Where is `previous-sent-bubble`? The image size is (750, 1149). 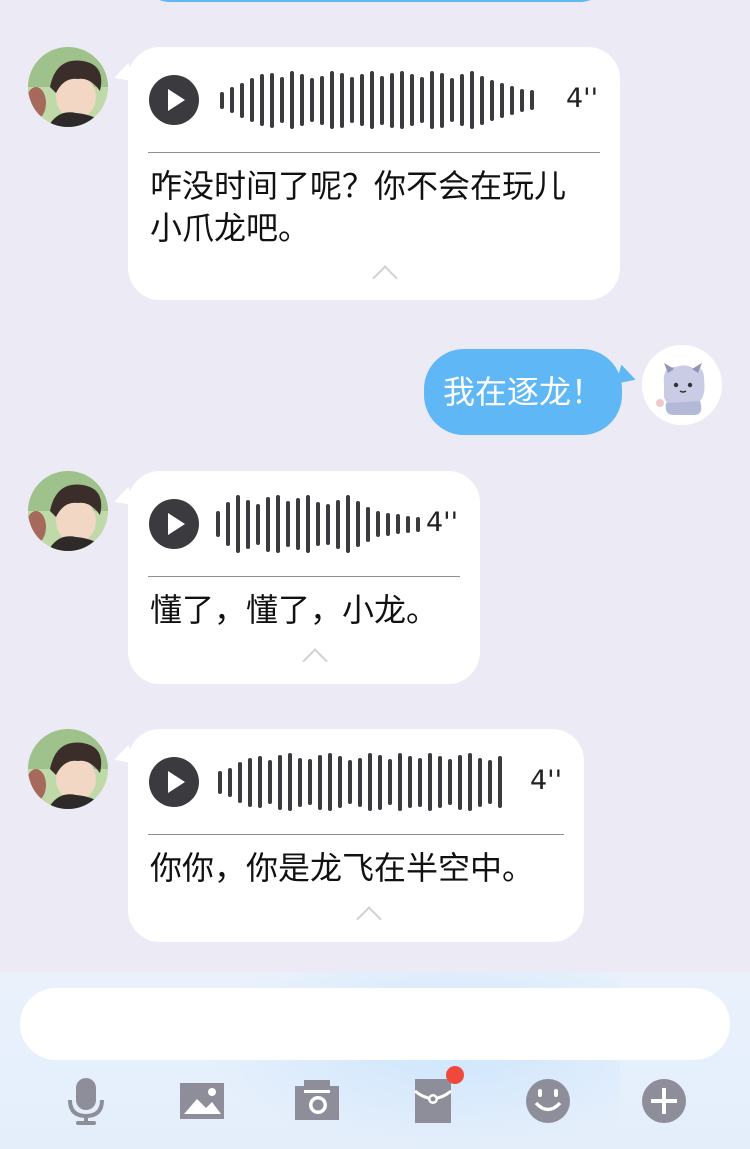 previous-sent-bubble is located at coordinates (375, 1).